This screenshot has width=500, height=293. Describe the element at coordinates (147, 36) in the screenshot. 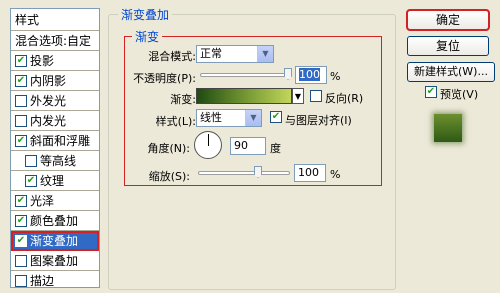

I see `gradient-subgroup-title: 渐变` at that location.